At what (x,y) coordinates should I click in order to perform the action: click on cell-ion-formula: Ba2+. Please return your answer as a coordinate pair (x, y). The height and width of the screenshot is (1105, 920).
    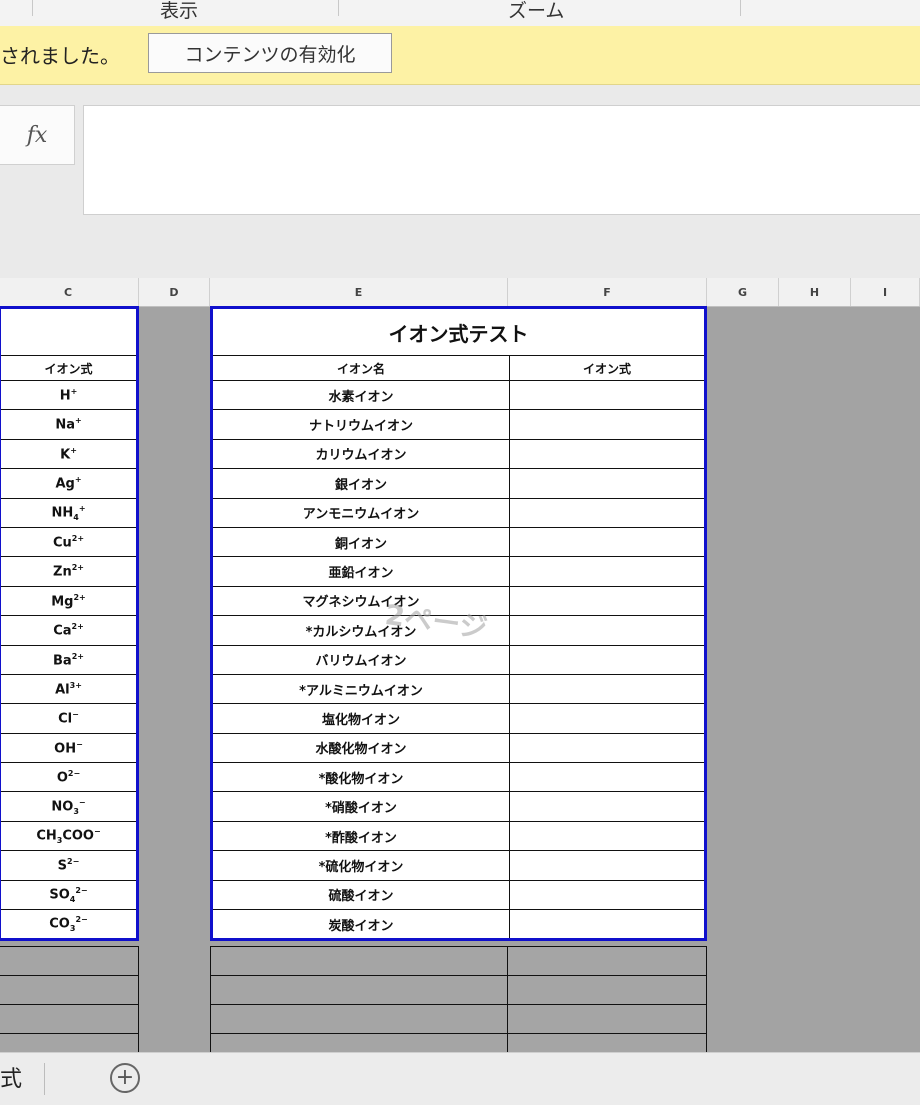
    Looking at the image, I should click on (69, 659).